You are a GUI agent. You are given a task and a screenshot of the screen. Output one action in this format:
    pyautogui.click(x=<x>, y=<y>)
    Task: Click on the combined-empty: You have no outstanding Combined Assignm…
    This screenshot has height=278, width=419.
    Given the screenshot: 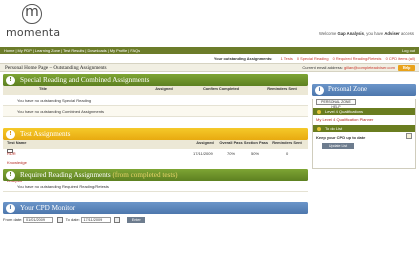 What is the action you would take?
    pyautogui.click(x=155, y=111)
    